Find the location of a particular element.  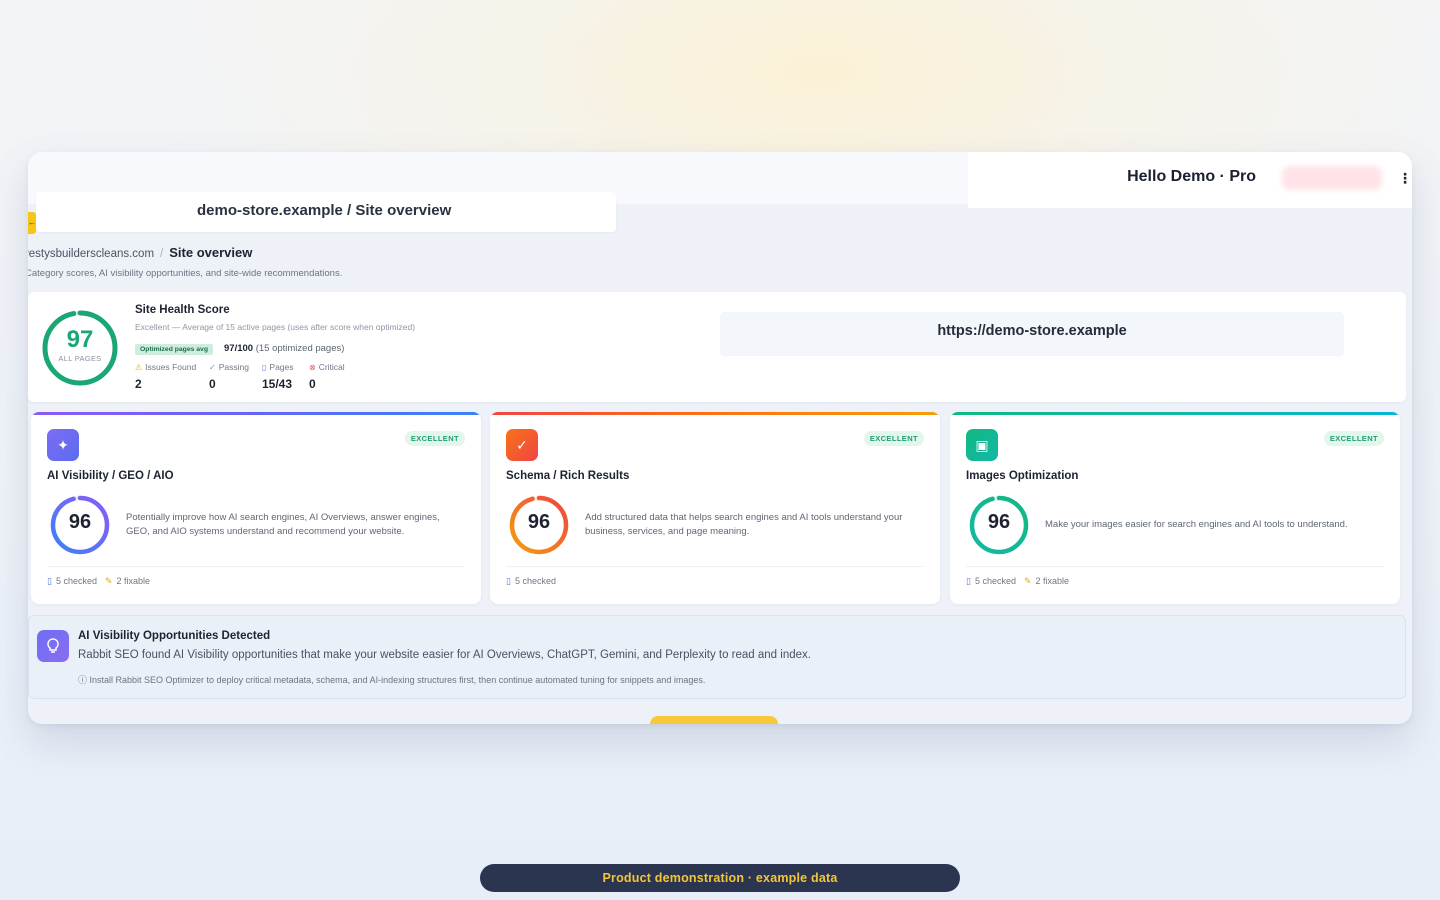

site-health-score: 97 is located at coordinates (80, 339).